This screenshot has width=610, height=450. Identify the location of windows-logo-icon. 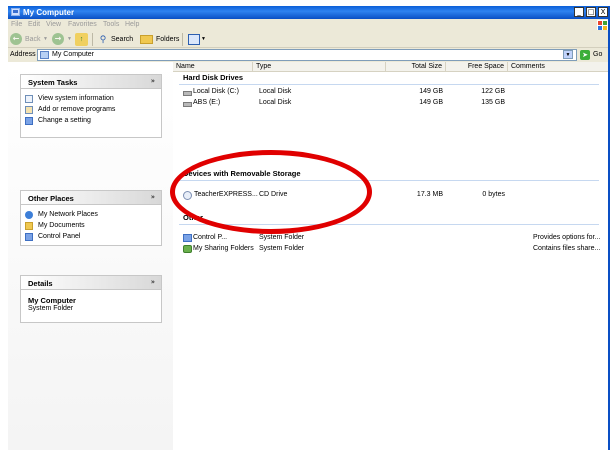
(602, 25).